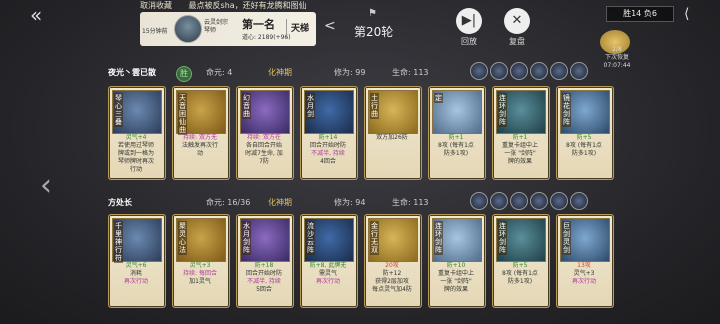 Image resolution: width=720 pixels, height=324 pixels. I want to click on side-panel: ‹, so click(40, 195).